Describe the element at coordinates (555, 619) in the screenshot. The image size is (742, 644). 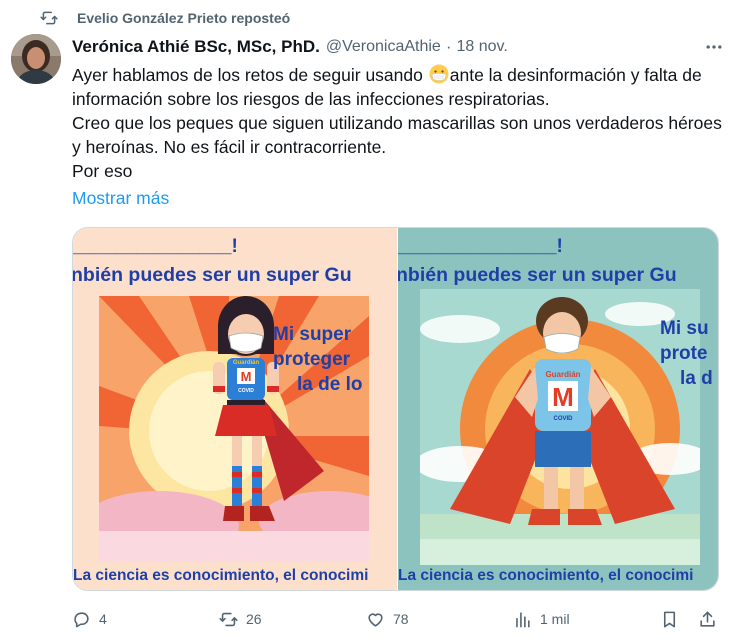
I see `views-count: 1 mil` at that location.